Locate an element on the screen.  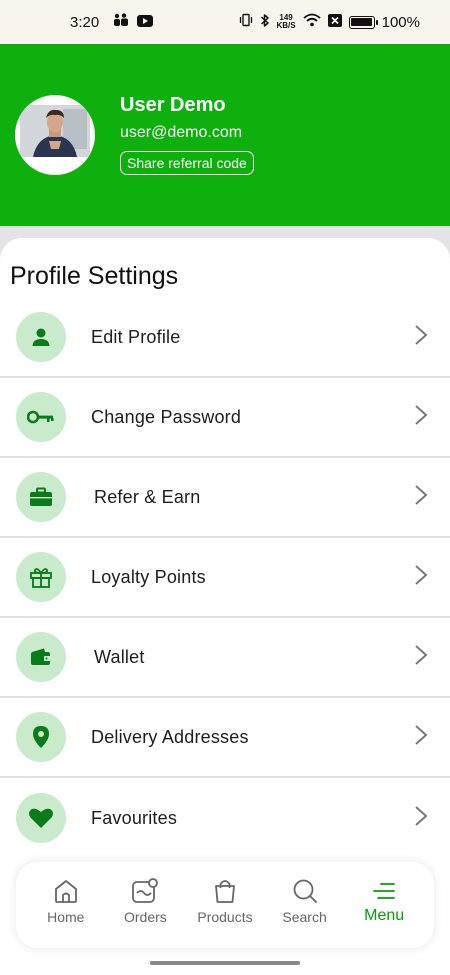
settings-item-label: Delivery Addresses is located at coordinates (170, 736).